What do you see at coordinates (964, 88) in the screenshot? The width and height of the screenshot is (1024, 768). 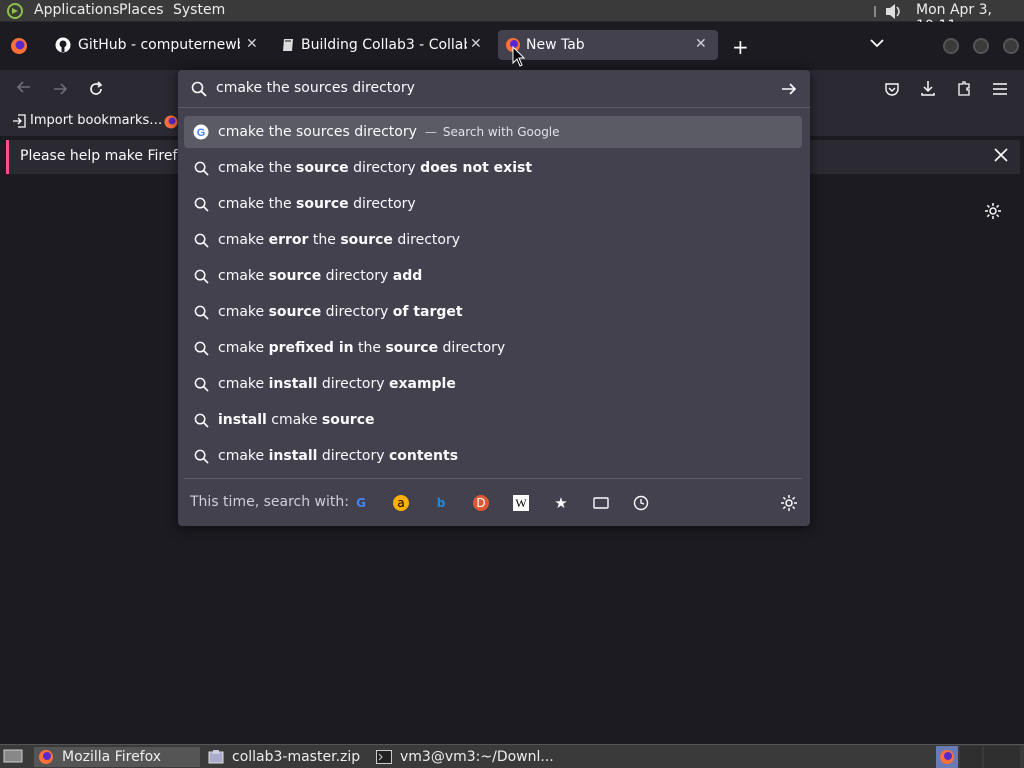 I see `extensions-puzzle-icon` at bounding box center [964, 88].